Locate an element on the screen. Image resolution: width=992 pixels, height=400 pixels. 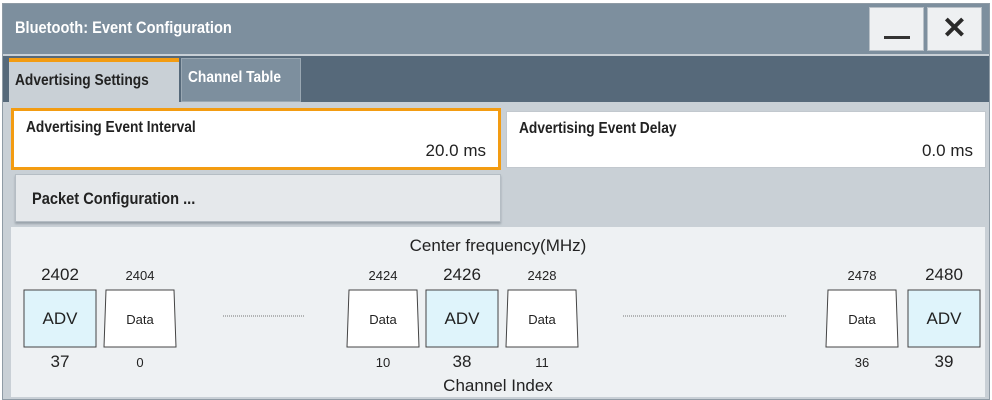
channel-frequency-label: 2426 is located at coordinates (462, 274).